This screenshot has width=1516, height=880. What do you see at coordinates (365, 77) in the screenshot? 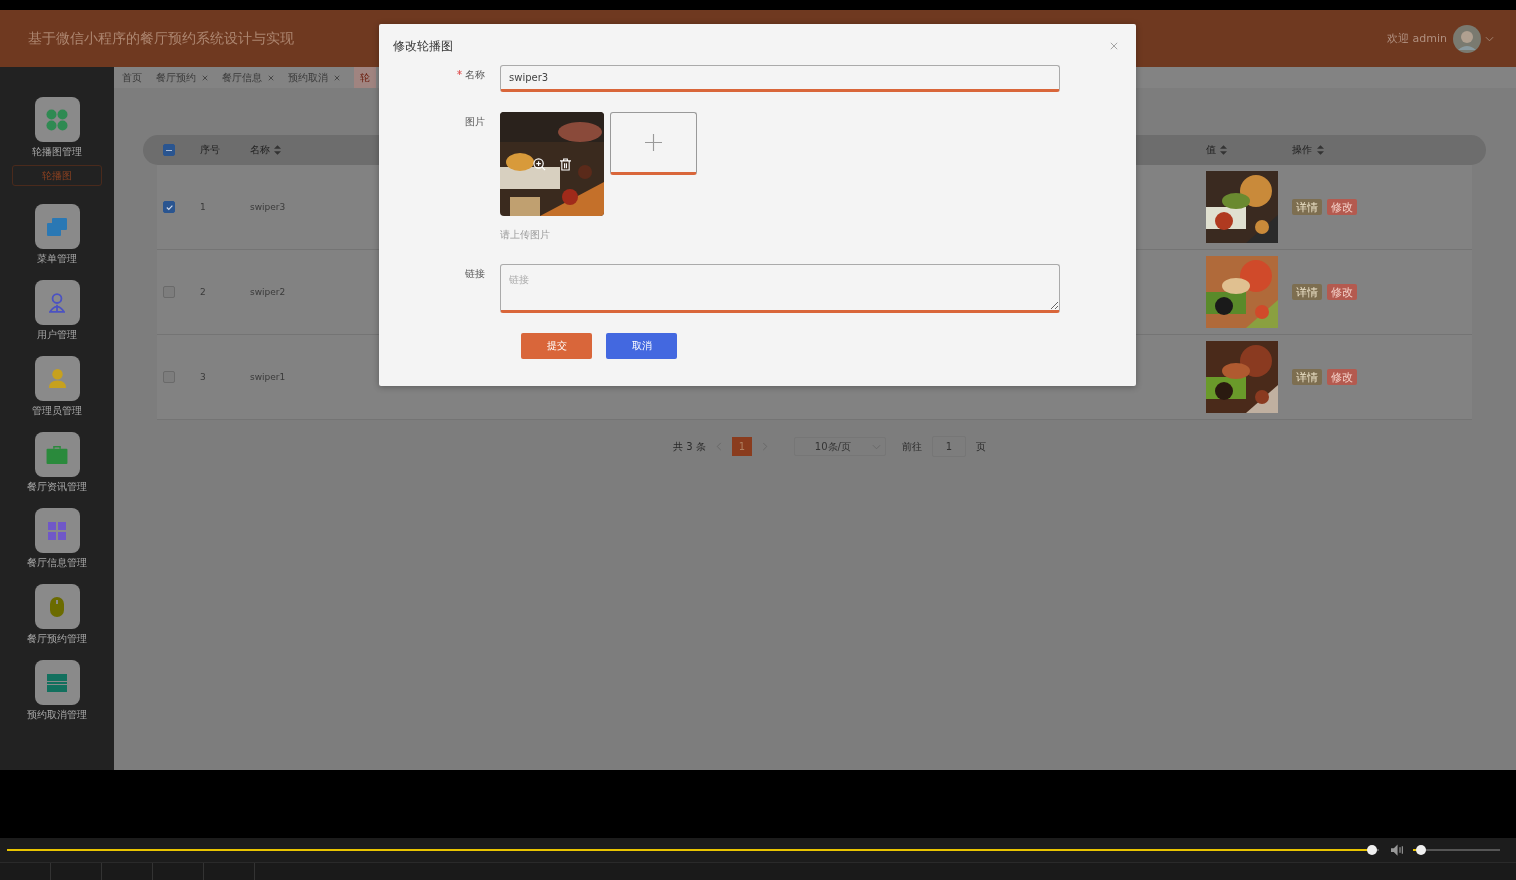
I see `page-tab: 轮` at bounding box center [365, 77].